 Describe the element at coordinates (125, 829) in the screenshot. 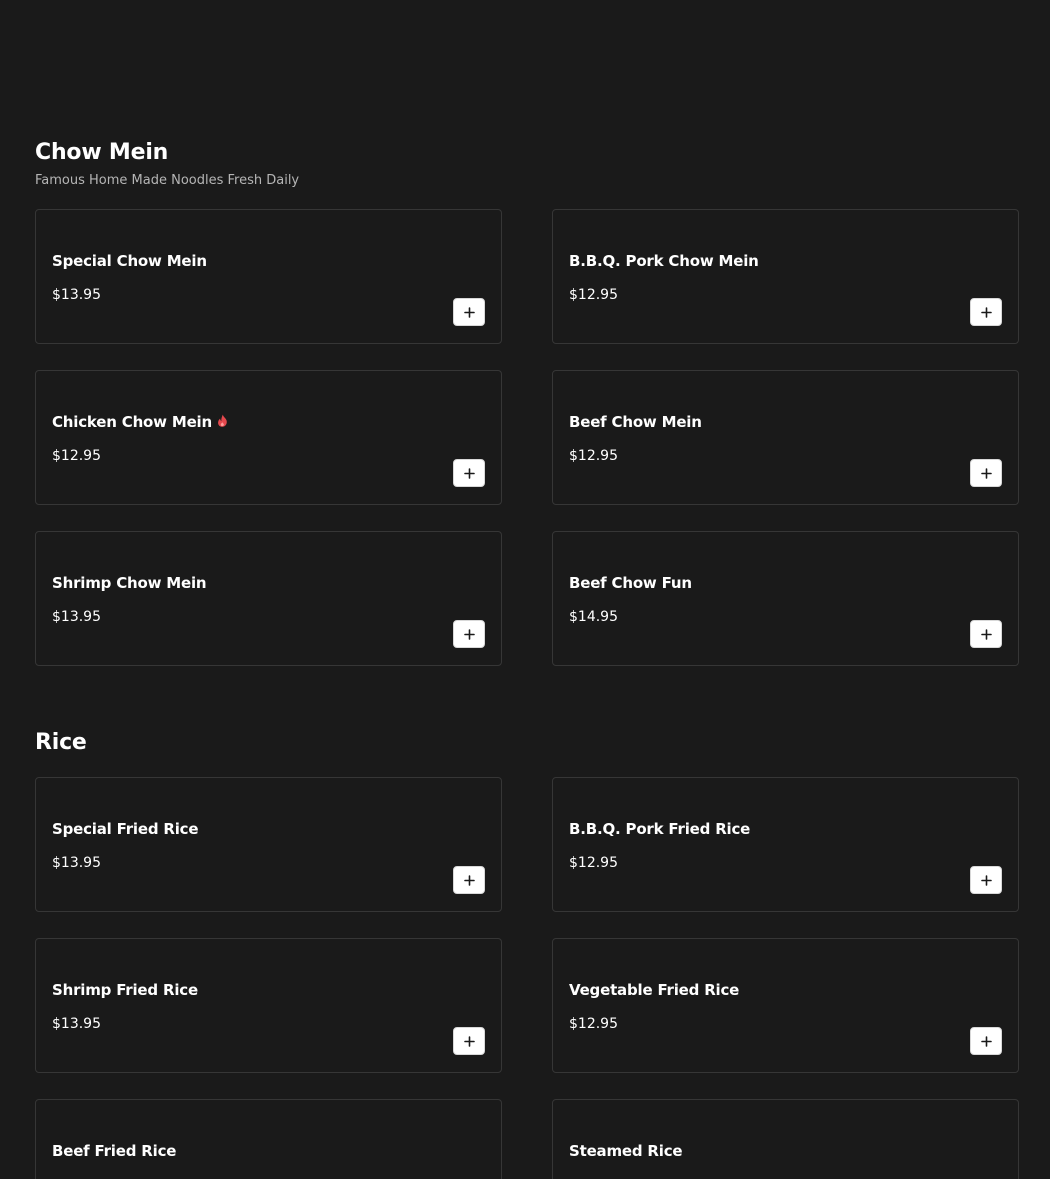

I see `item-name: Special Fried Rice` at that location.